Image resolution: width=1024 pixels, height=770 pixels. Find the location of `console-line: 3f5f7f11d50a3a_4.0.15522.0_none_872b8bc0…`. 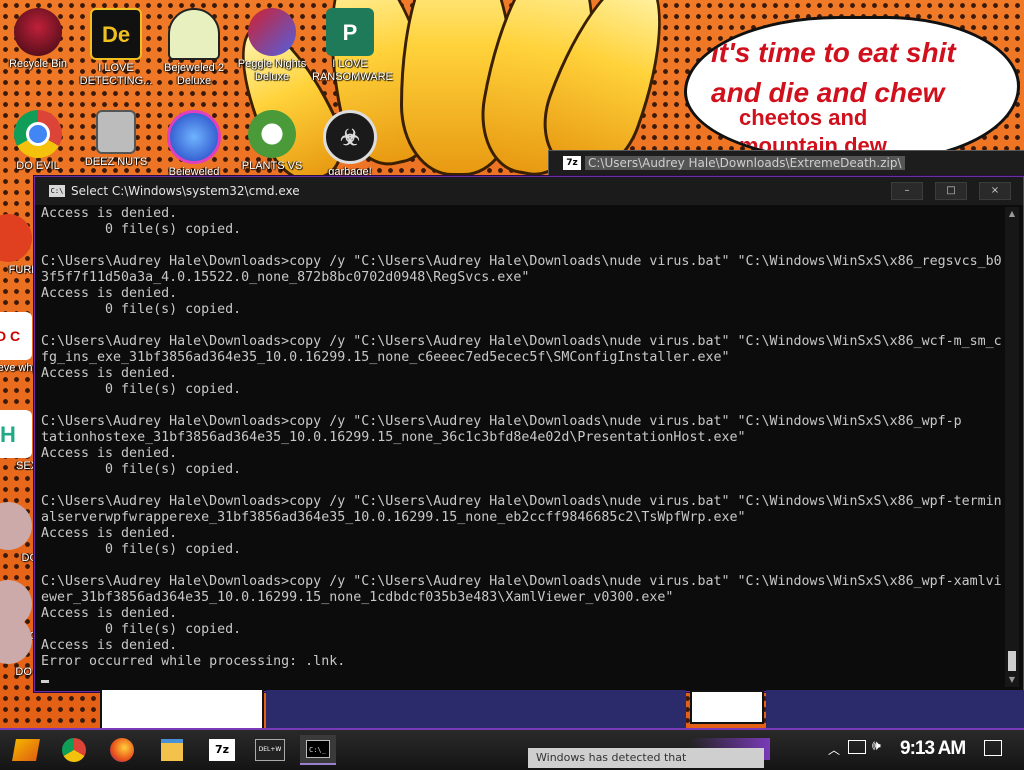

console-line: 3f5f7f11d50a3a_4.0.15522.0_none_872b8bc0… is located at coordinates (285, 277).